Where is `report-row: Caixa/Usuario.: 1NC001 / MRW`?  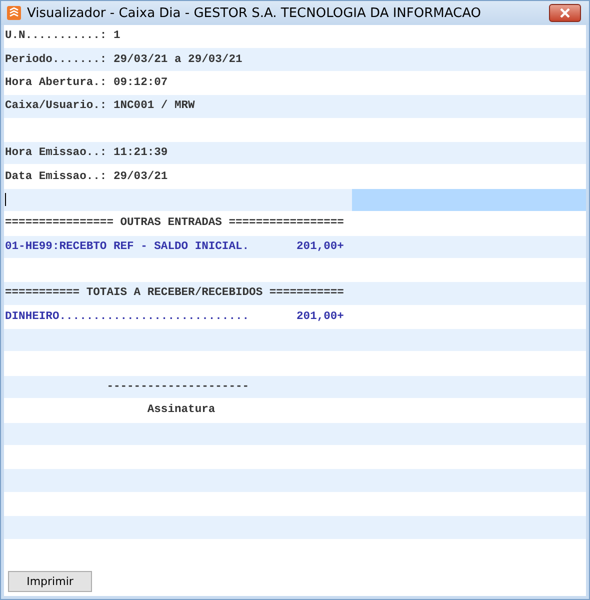 report-row: Caixa/Usuario.: 1NC001 / MRW is located at coordinates (295, 107).